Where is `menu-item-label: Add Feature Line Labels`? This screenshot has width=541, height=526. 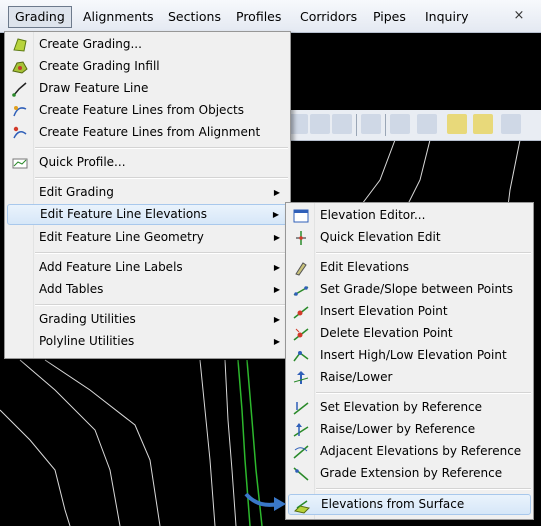
menu-item-label: Add Feature Line Labels is located at coordinates (111, 267).